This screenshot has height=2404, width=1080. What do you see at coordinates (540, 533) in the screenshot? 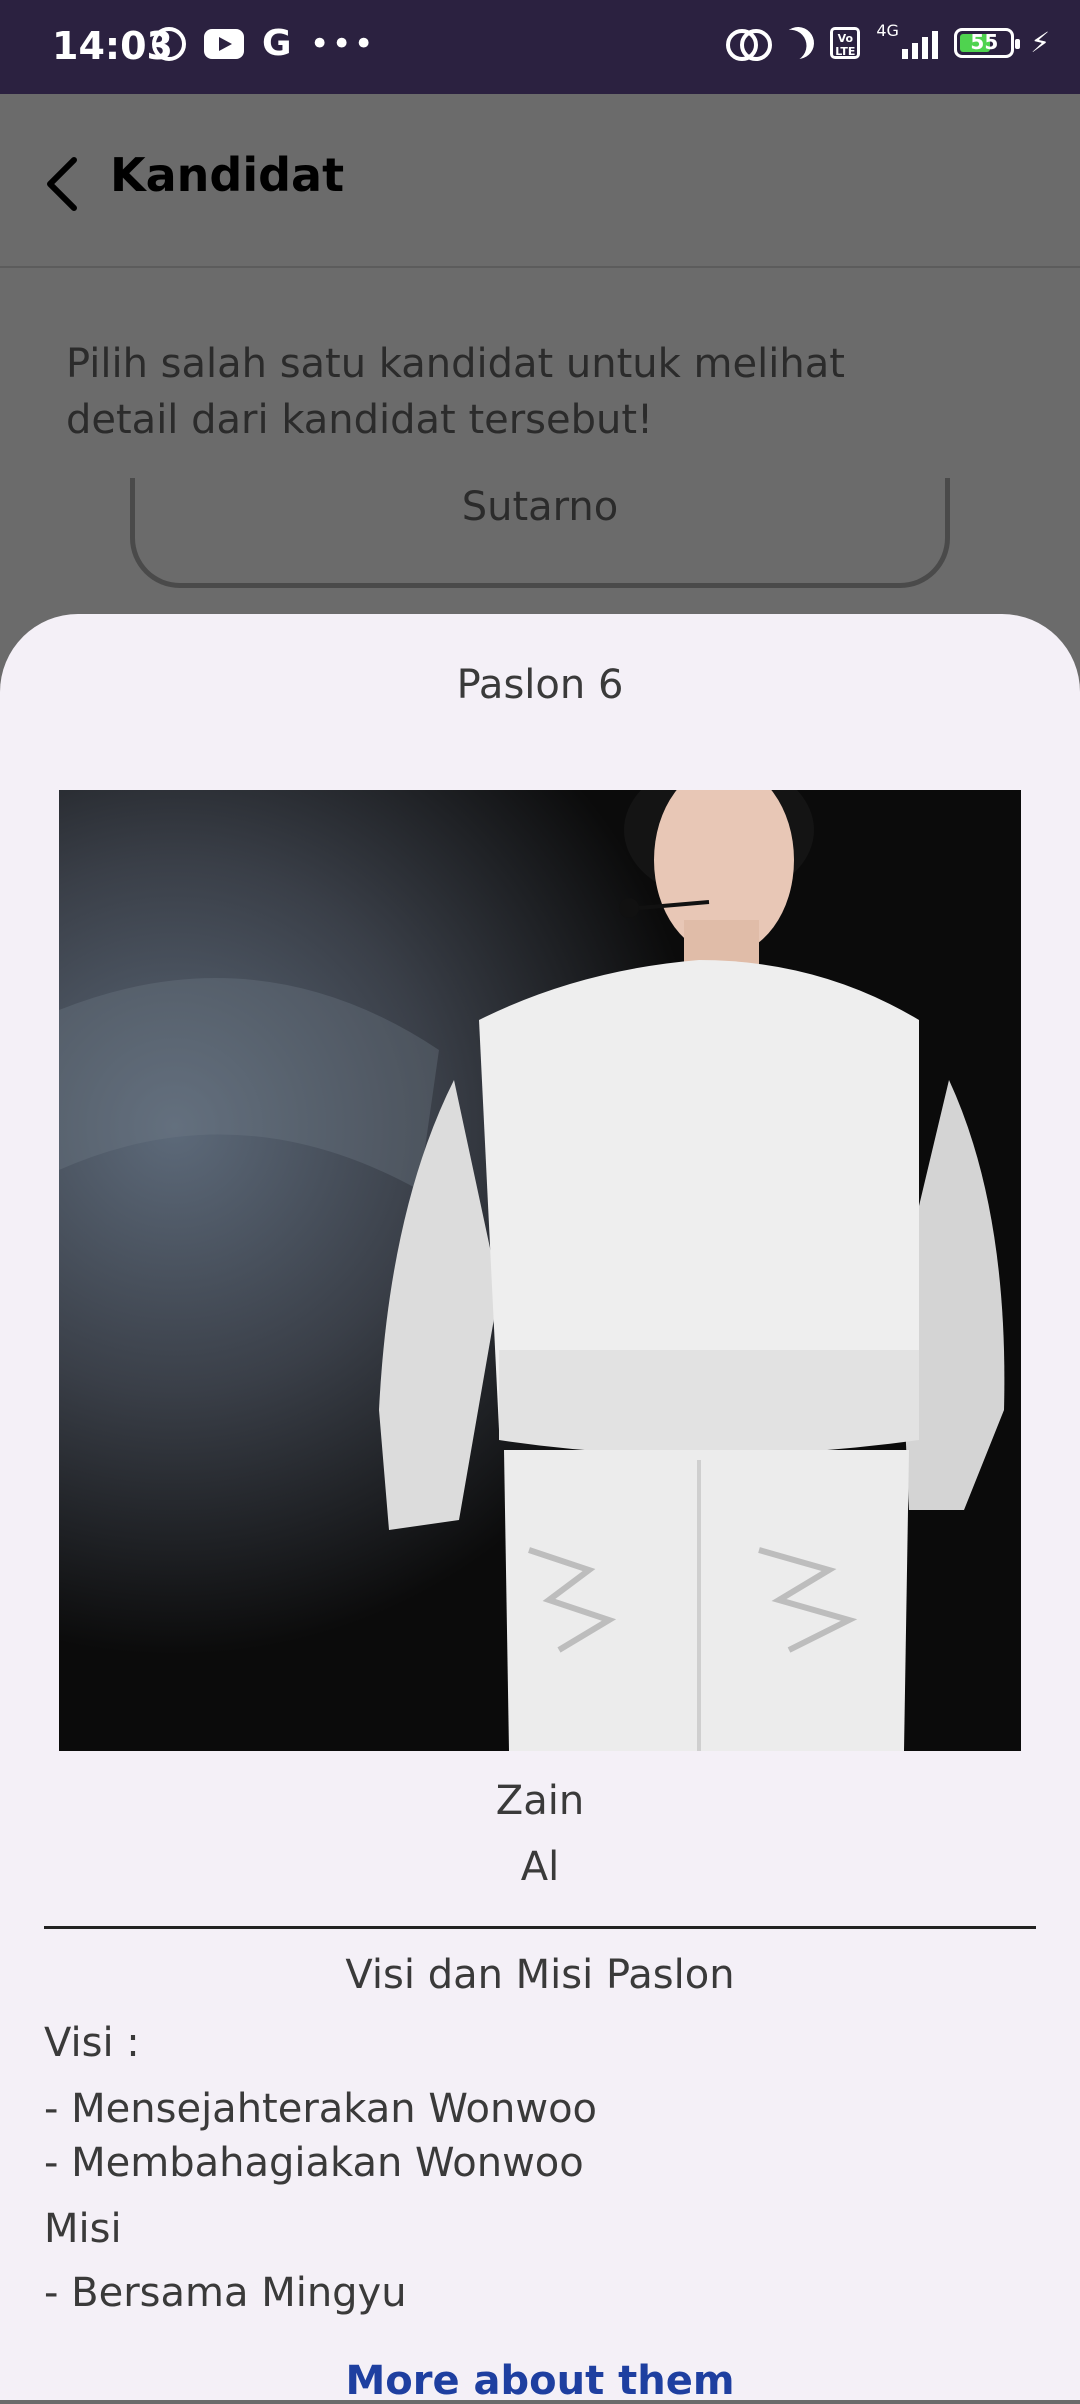
I see `candidate-card: Sutarno` at bounding box center [540, 533].